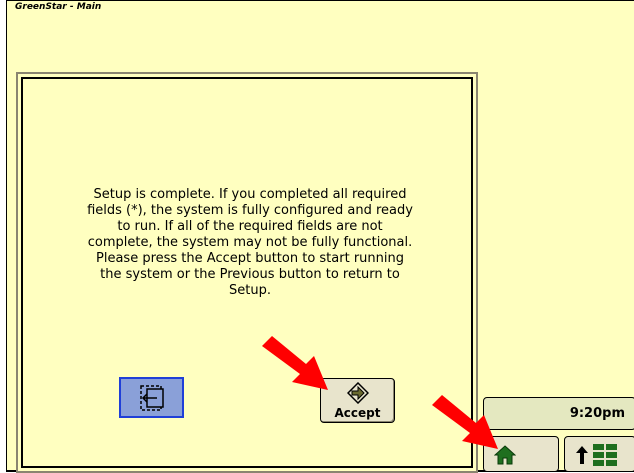  What do you see at coordinates (465, 422) in the screenshot?
I see `annotation-arrow-home` at bounding box center [465, 422].